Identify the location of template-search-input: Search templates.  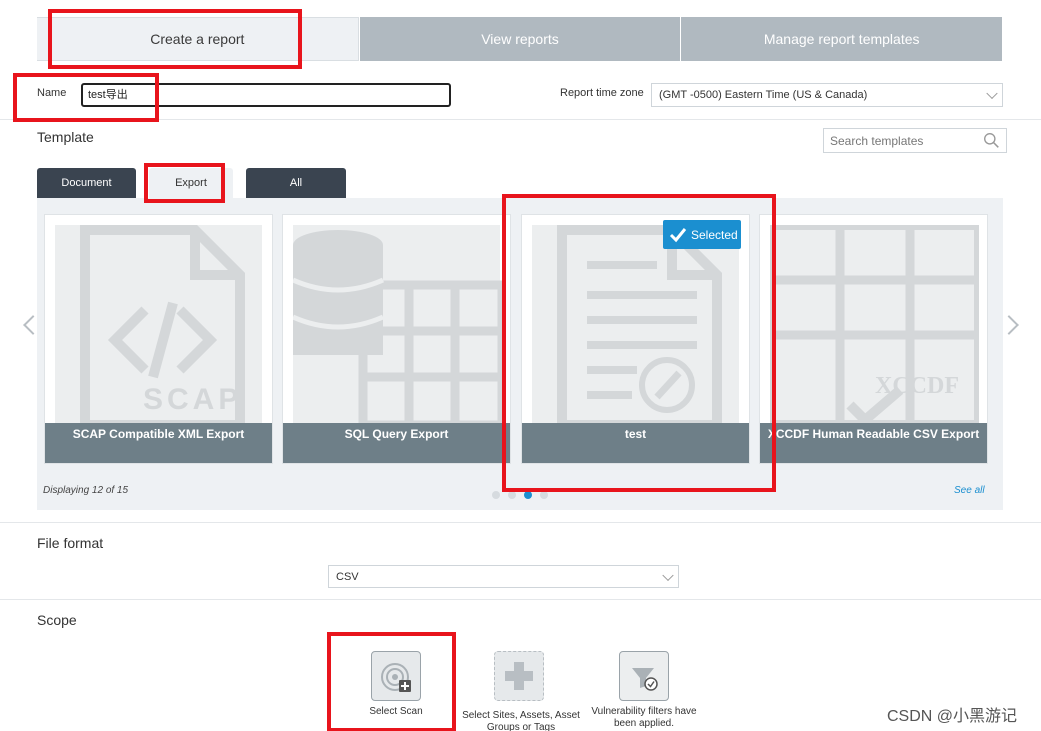
(915, 140).